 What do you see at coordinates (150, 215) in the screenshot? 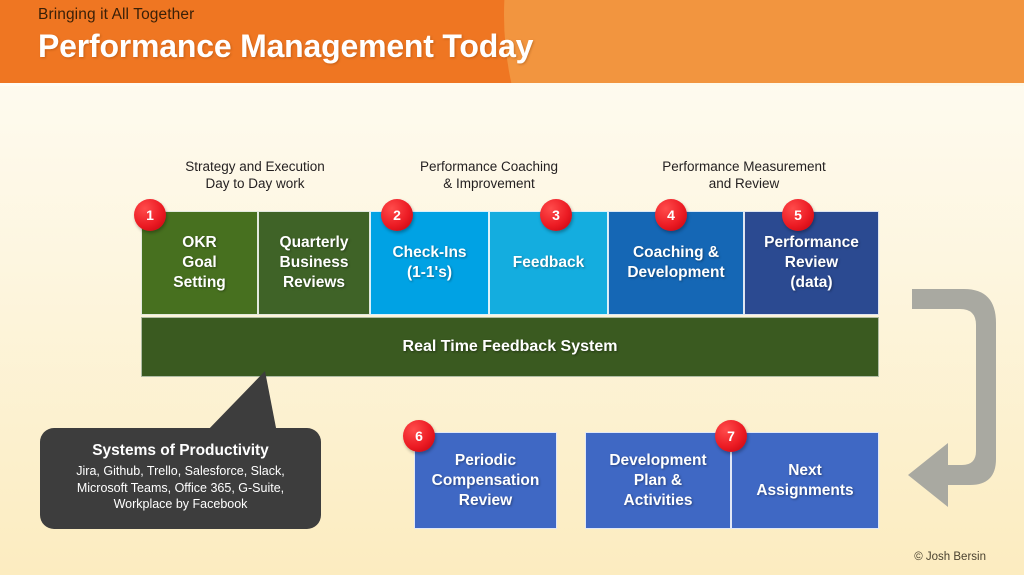
I see `stage-badge-1: 1` at bounding box center [150, 215].